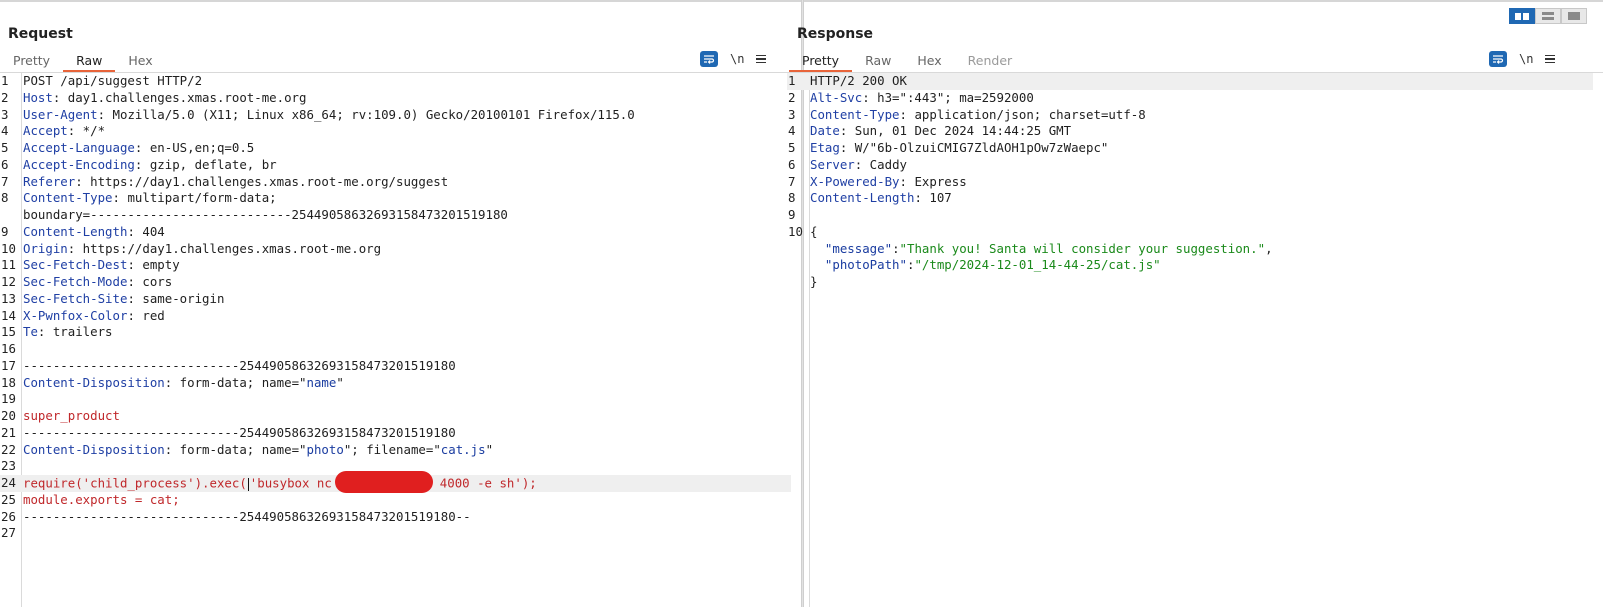 This screenshot has width=1603, height=607. I want to click on code-line: 8 Content-Type: multipart/form-data;, so click(395, 198).